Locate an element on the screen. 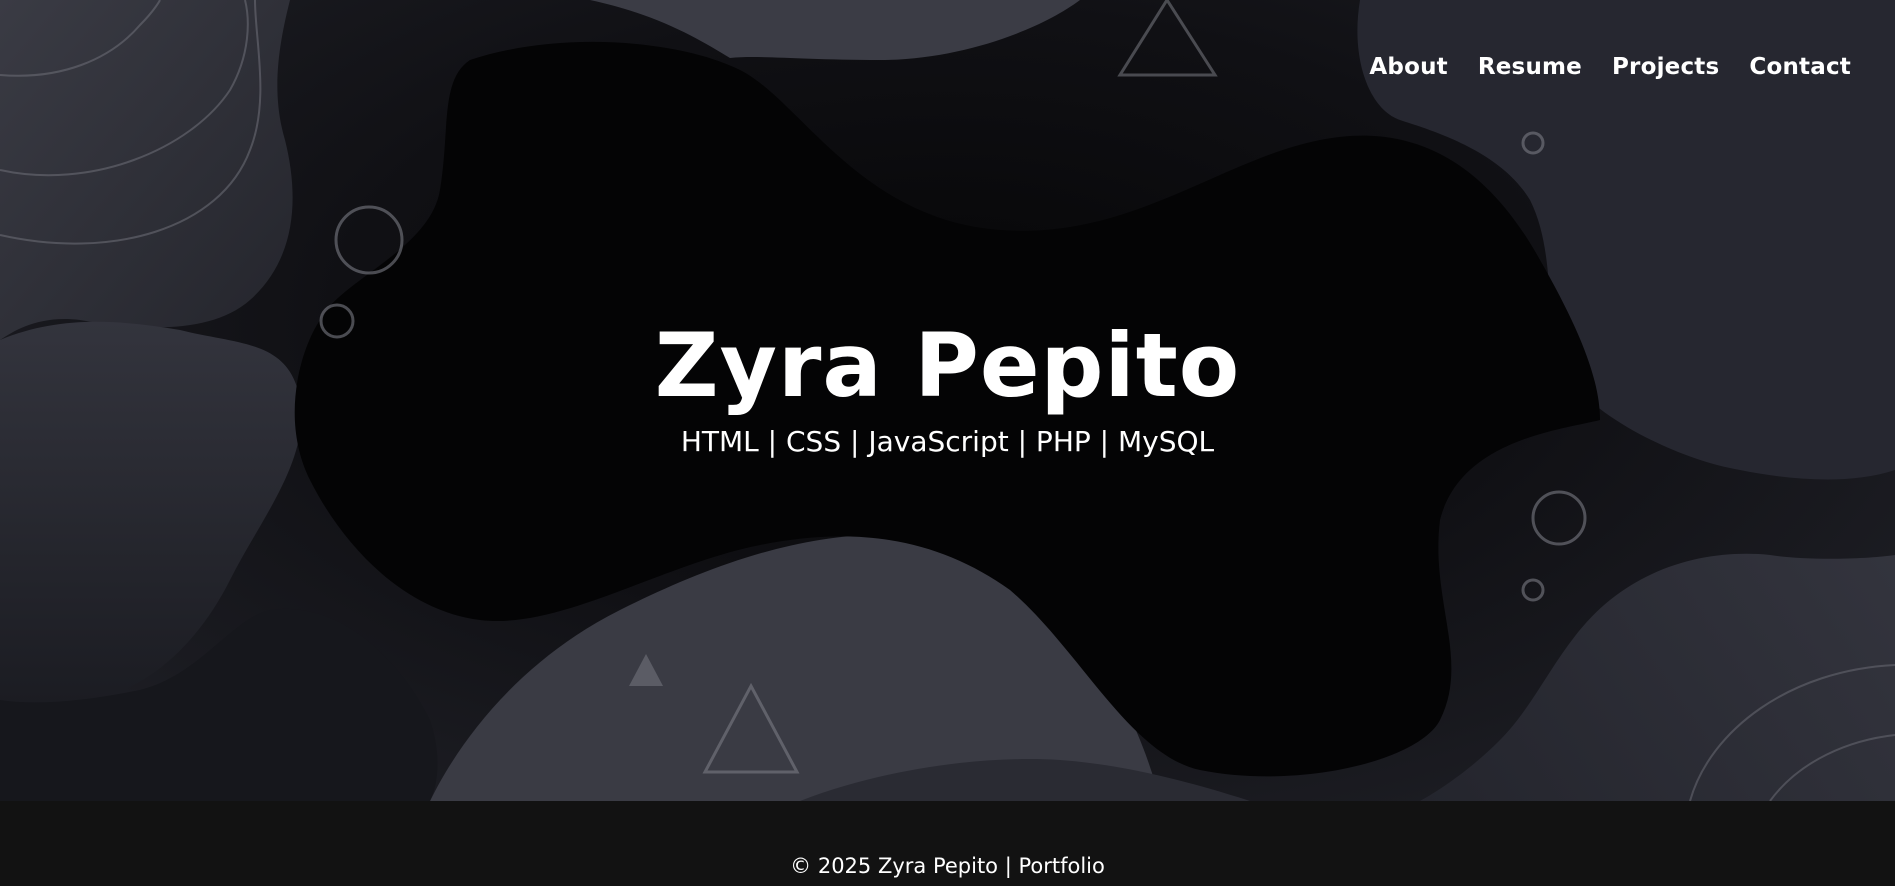  hero-subtitle: HTML | CSS | JavaScript | PHP | MySQL is located at coordinates (947, 441).